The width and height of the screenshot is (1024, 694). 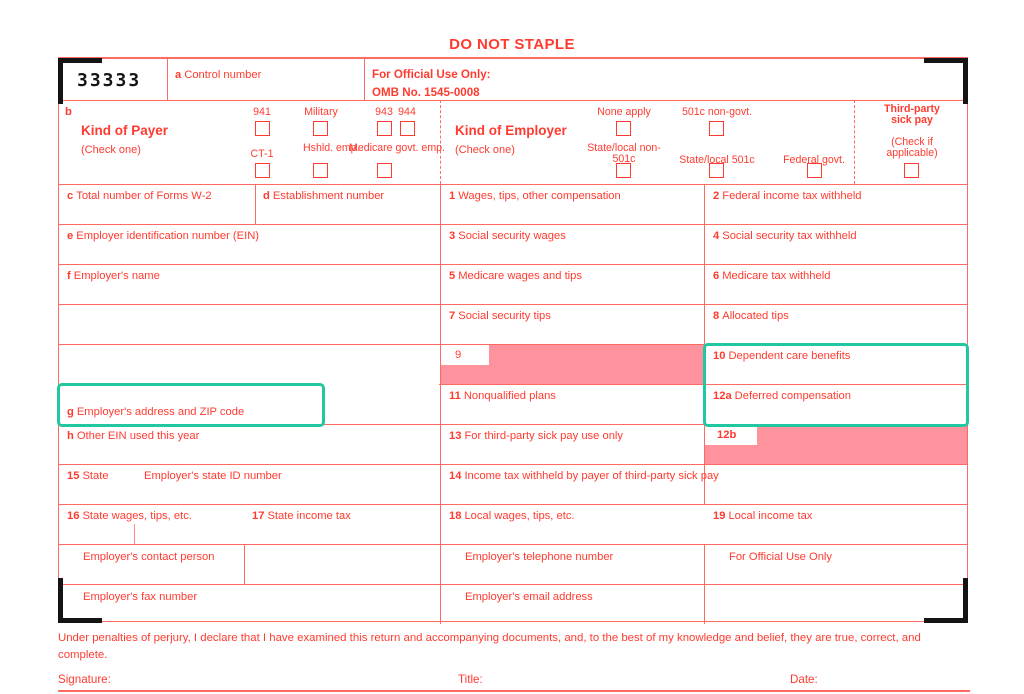 I want to click on signature-rule, so click(x=514, y=691).